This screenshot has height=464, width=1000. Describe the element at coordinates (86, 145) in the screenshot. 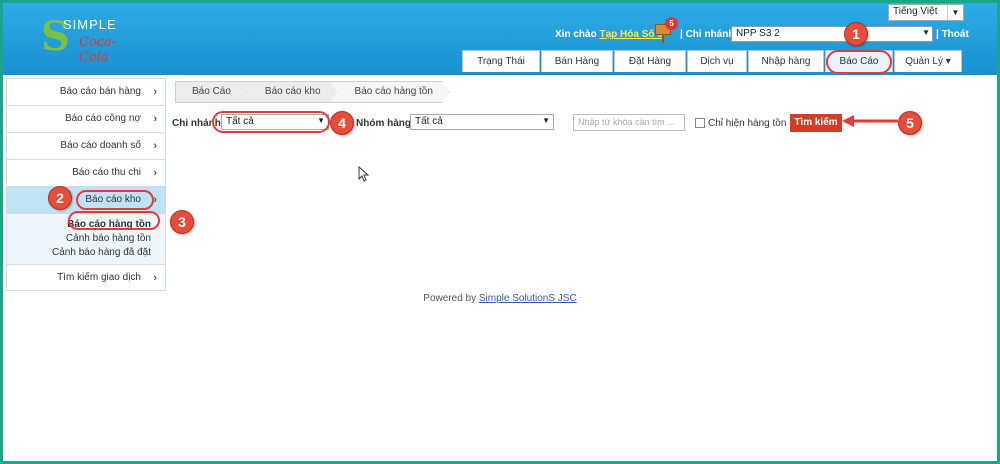

I see `sidebar-item-revenue-report: Báo cáo doanh số ›` at that location.